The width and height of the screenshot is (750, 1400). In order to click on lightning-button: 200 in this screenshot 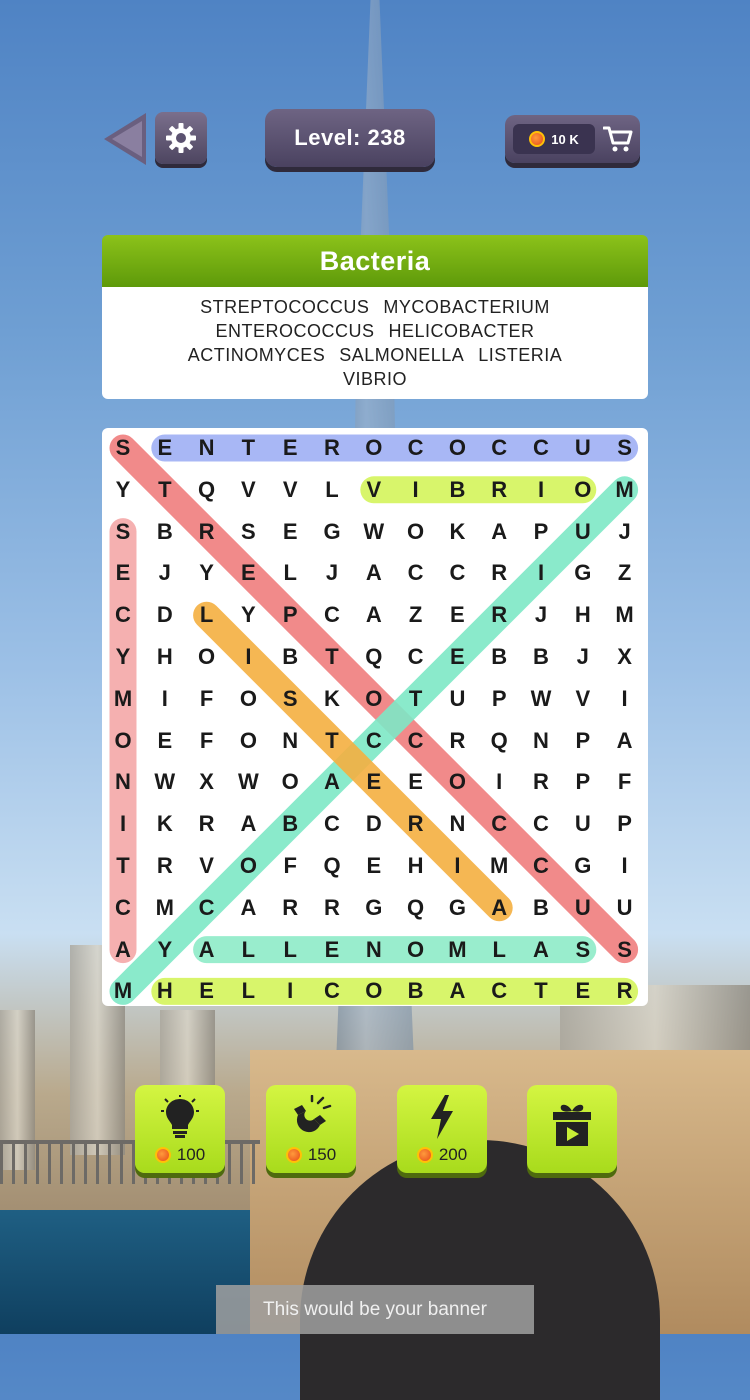, I will do `click(442, 1129)`.